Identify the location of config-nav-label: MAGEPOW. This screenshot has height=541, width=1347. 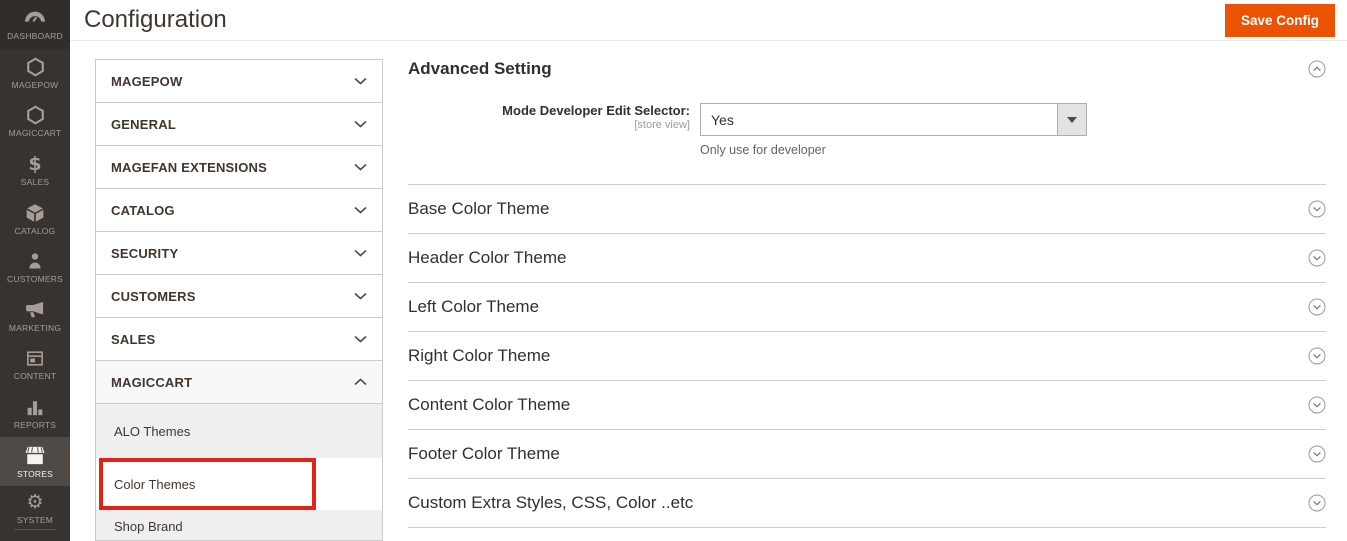
(147, 81).